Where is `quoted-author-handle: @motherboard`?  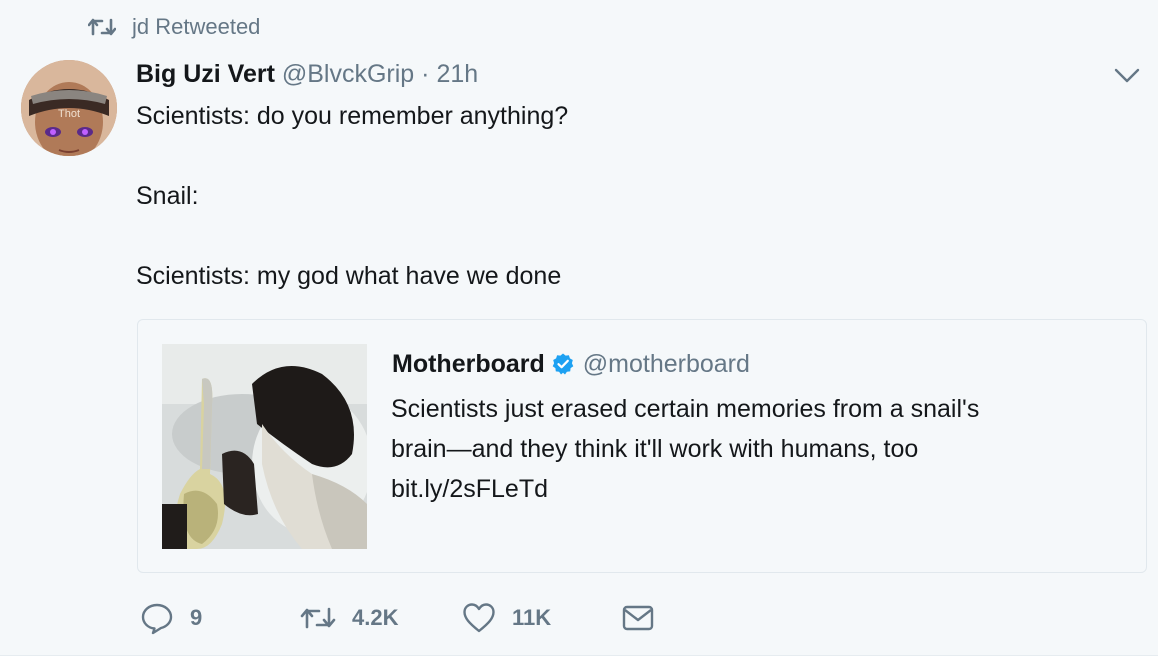
quoted-author-handle: @motherboard is located at coordinates (666, 364).